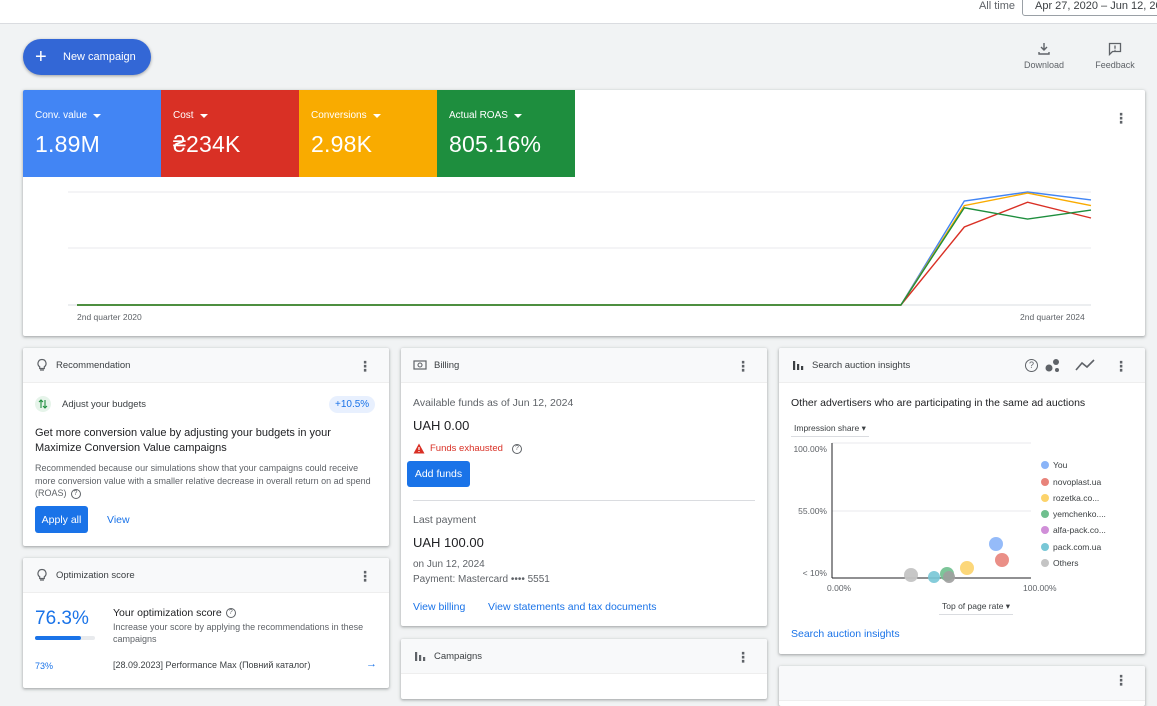 This screenshot has width=1157, height=706. Describe the element at coordinates (934, 577) in the screenshot. I see `bubble-pack` at that location.